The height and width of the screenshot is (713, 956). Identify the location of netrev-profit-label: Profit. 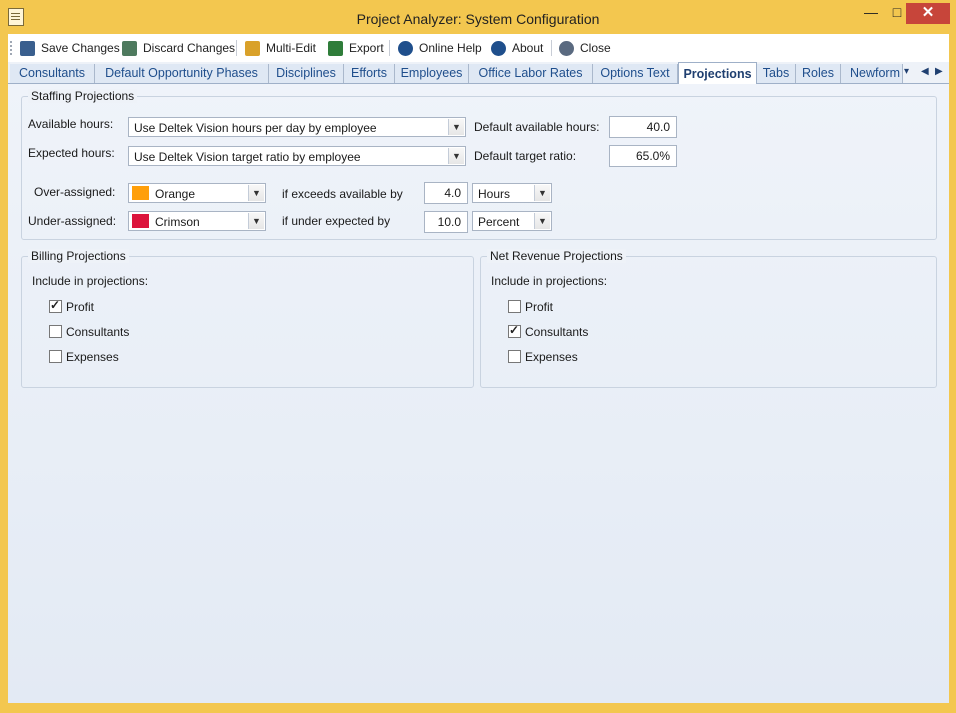
(539, 307).